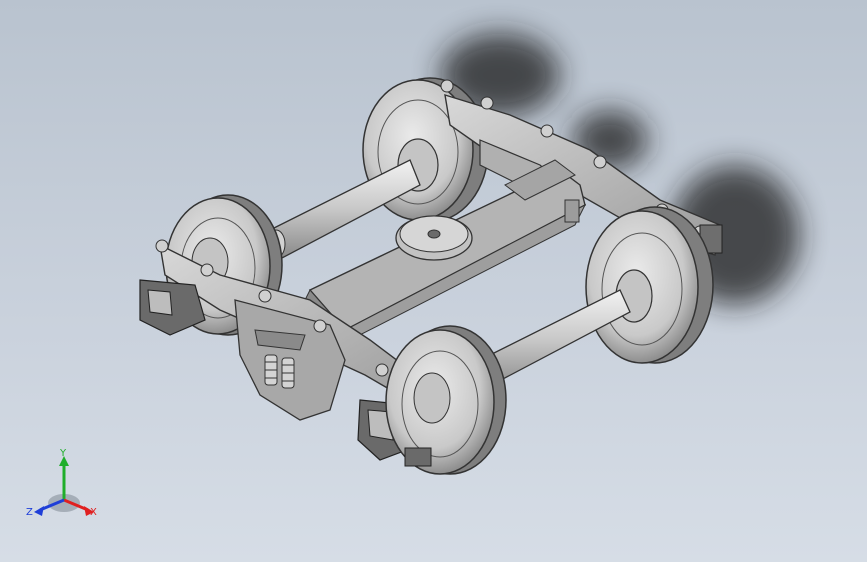 The height and width of the screenshot is (562, 867). What do you see at coordinates (63, 453) in the screenshot?
I see `y-axis-label: Y` at bounding box center [63, 453].